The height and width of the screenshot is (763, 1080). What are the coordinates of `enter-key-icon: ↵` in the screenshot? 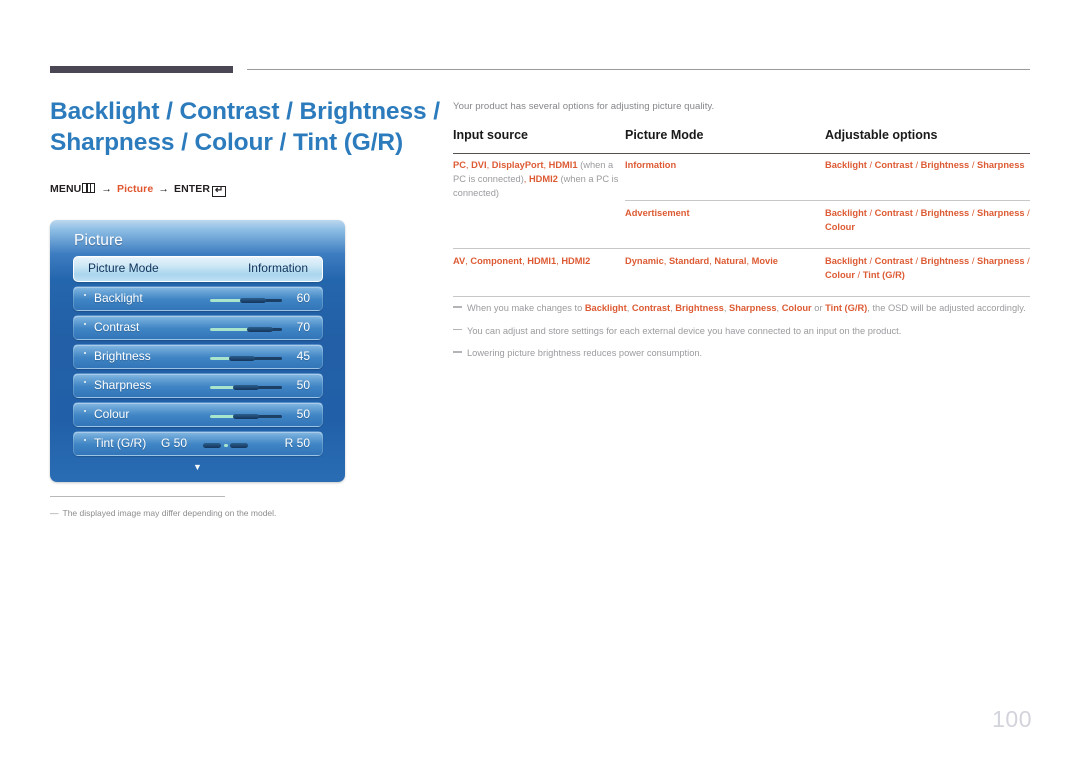 It's located at (219, 190).